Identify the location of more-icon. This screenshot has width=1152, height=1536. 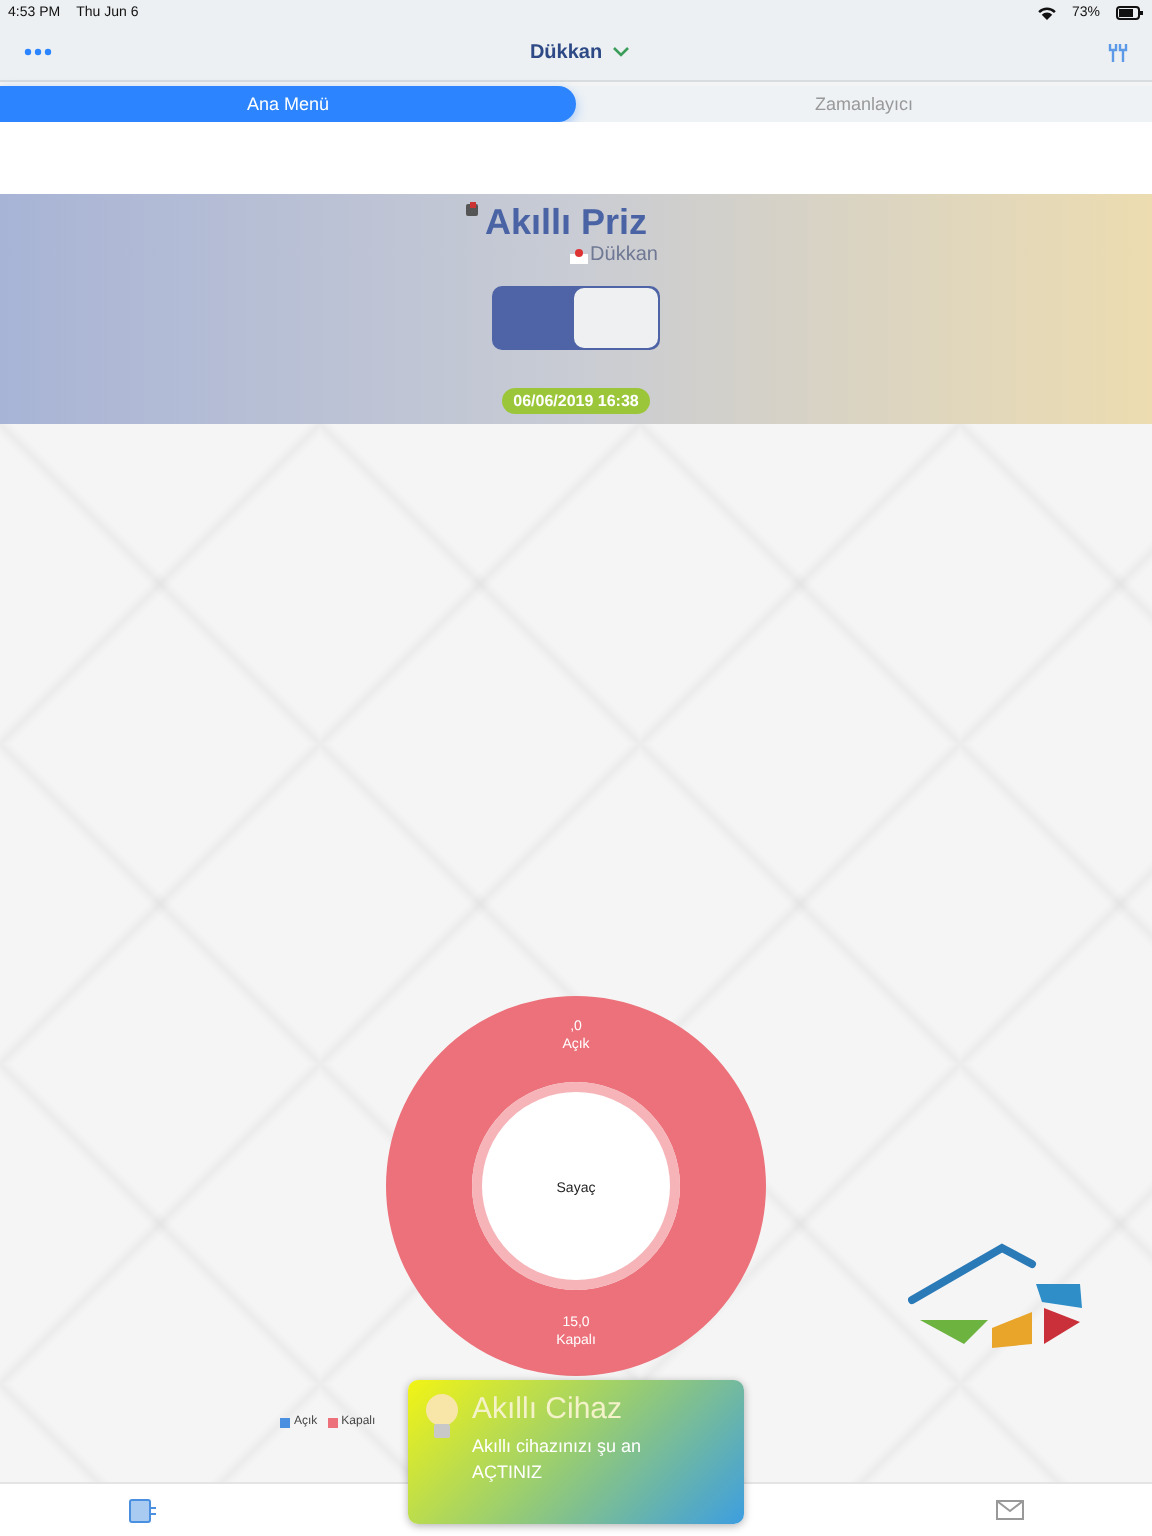
(38, 52).